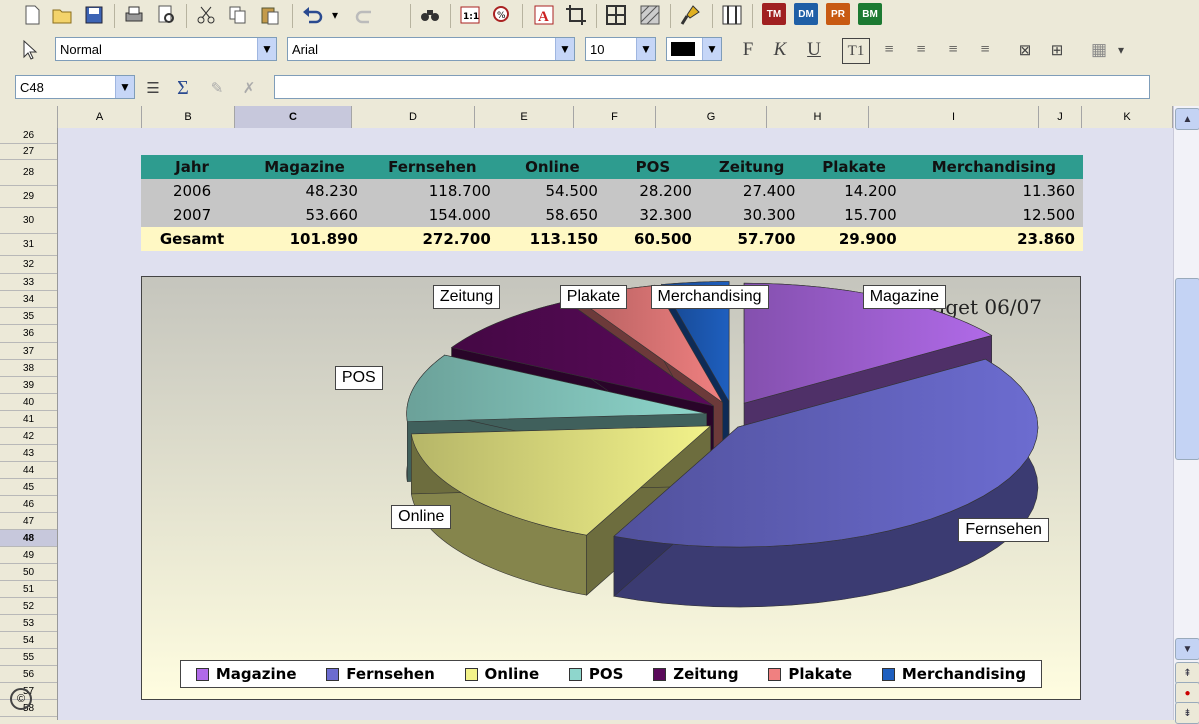 The image size is (1199, 724). Describe the element at coordinates (432, 191) in the screenshot. I see `table-cell: 118.700` at that location.